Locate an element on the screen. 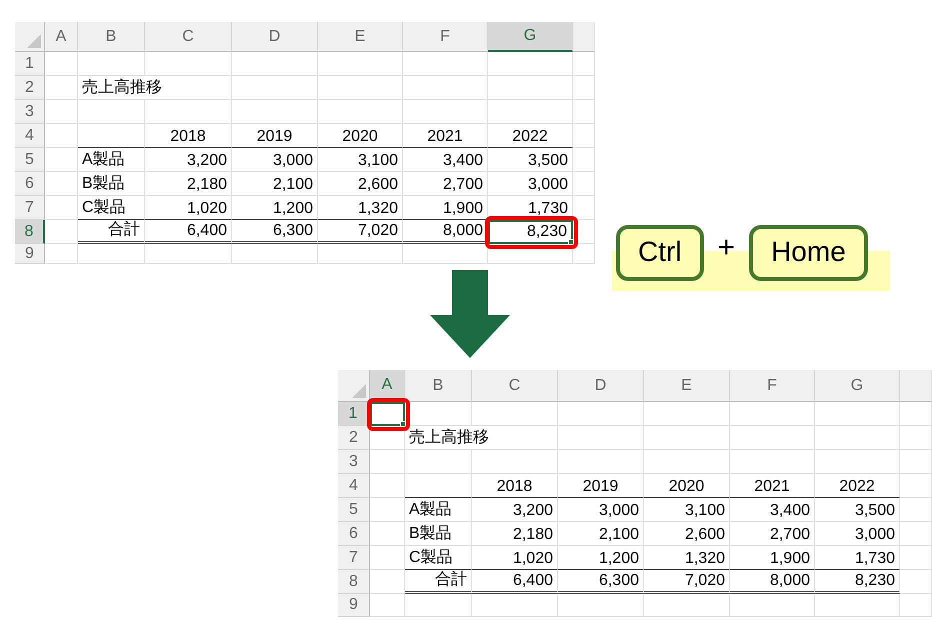 Image resolution: width=946 pixels, height=632 pixels. row-header: 1 is located at coordinates (30, 64).